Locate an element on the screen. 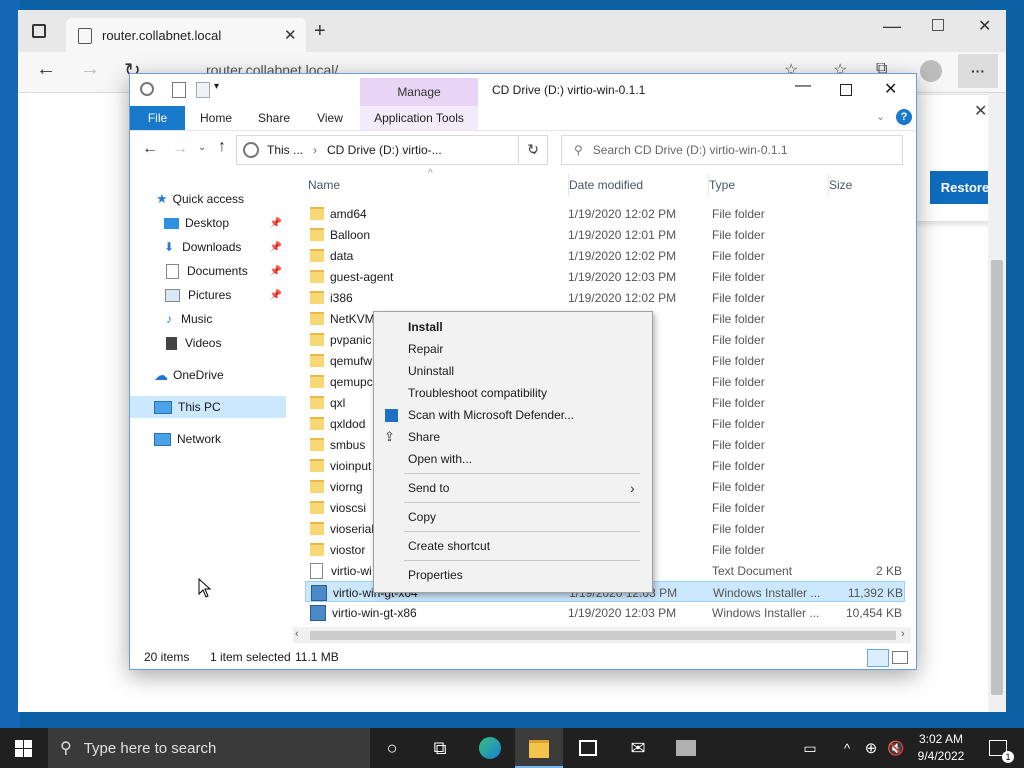 Image resolution: width=1024 pixels, height=768 pixels. explorer-maximize-icon is located at coordinates (846, 90).